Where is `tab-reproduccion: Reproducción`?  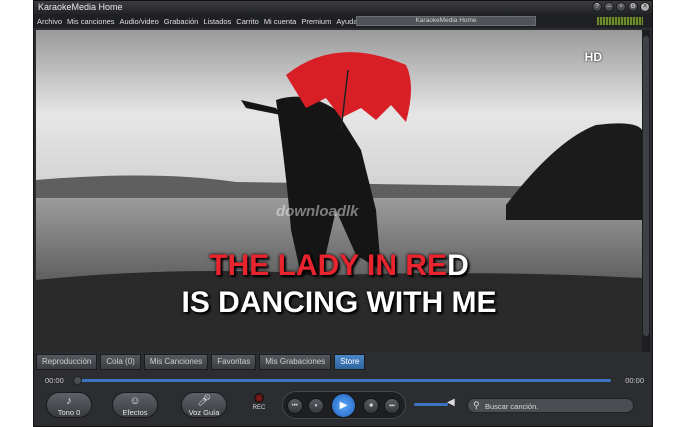
tab-reproduccion: Reproducción is located at coordinates (67, 362).